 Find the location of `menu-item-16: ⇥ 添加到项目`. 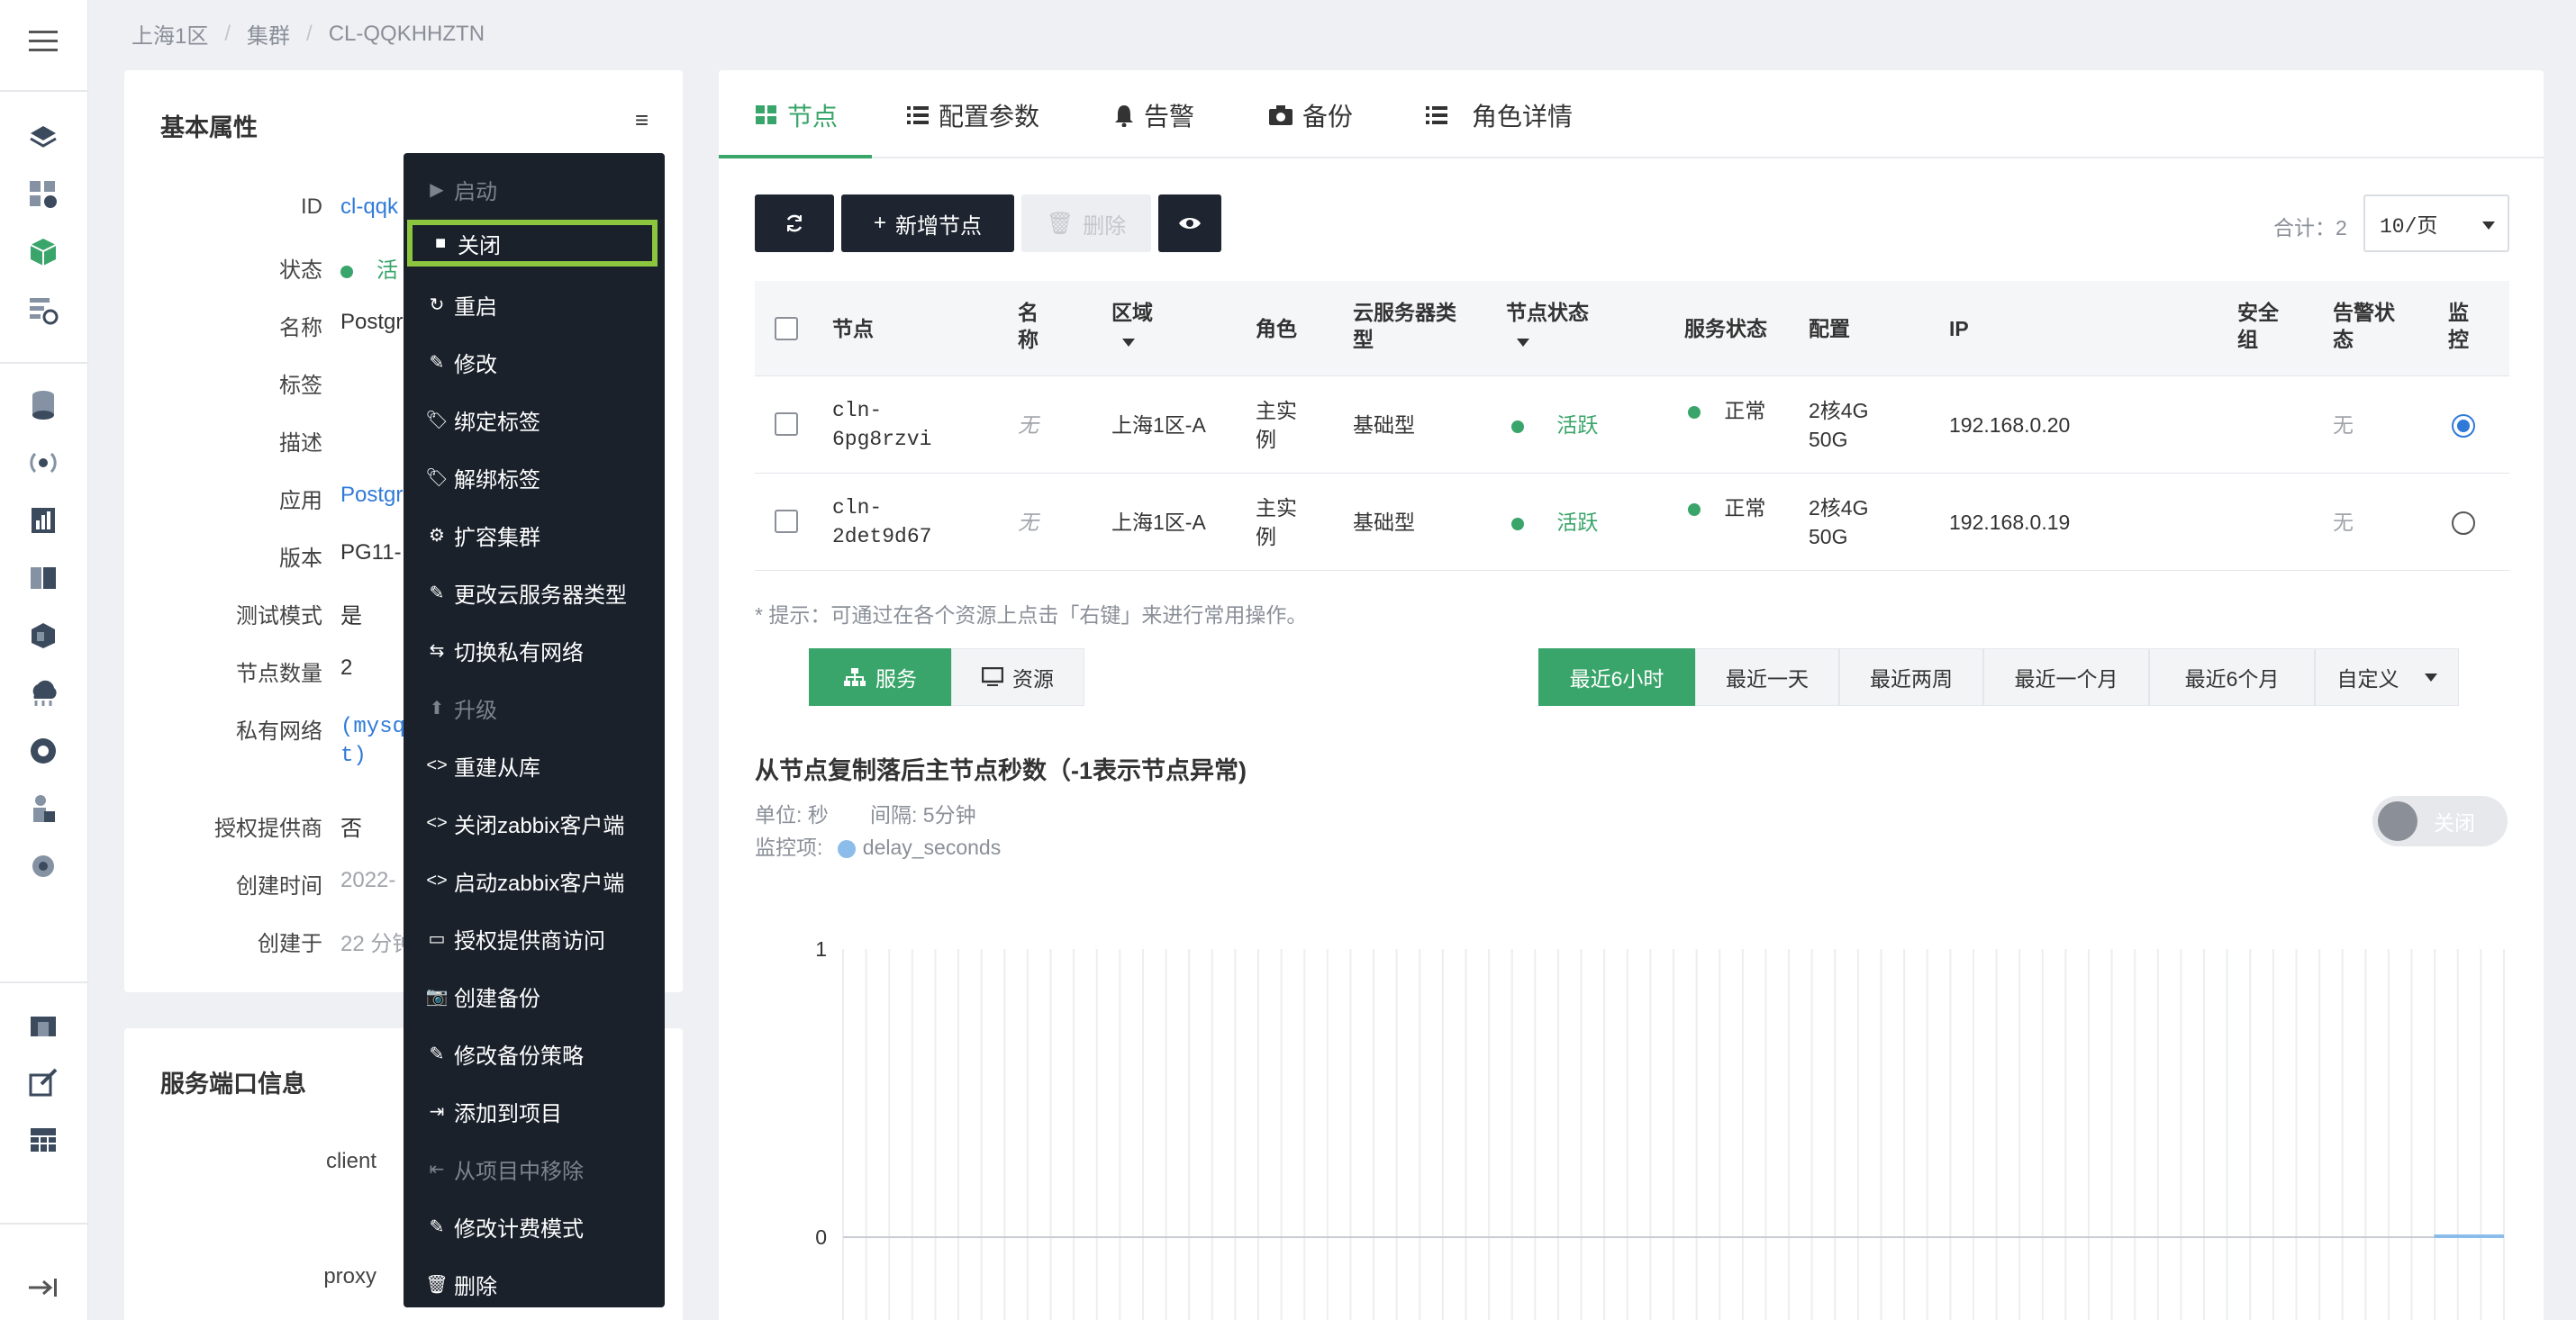

menu-item-16: ⇥ 添加到项目 is located at coordinates (534, 1111).